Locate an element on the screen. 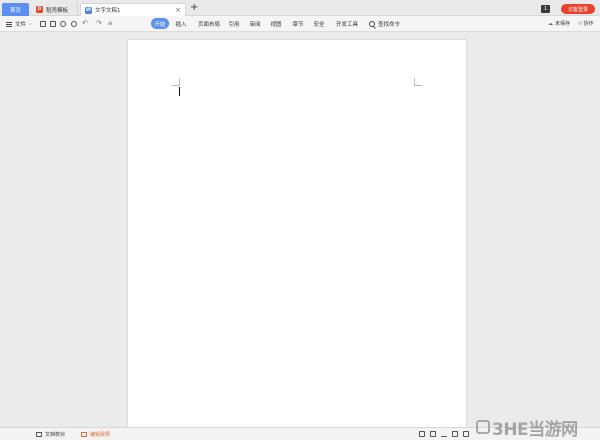  tab-security: 安全 is located at coordinates (319, 23).